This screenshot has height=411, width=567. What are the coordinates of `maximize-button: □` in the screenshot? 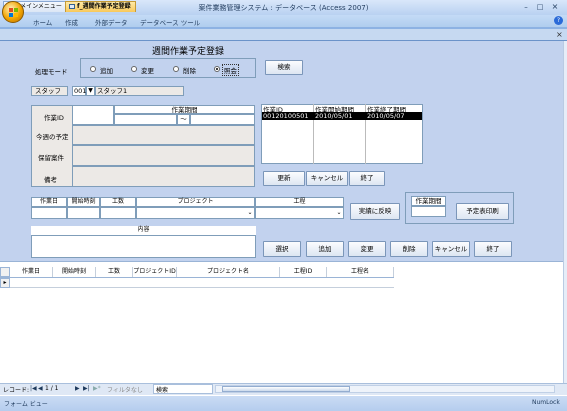 It's located at (540, 7).